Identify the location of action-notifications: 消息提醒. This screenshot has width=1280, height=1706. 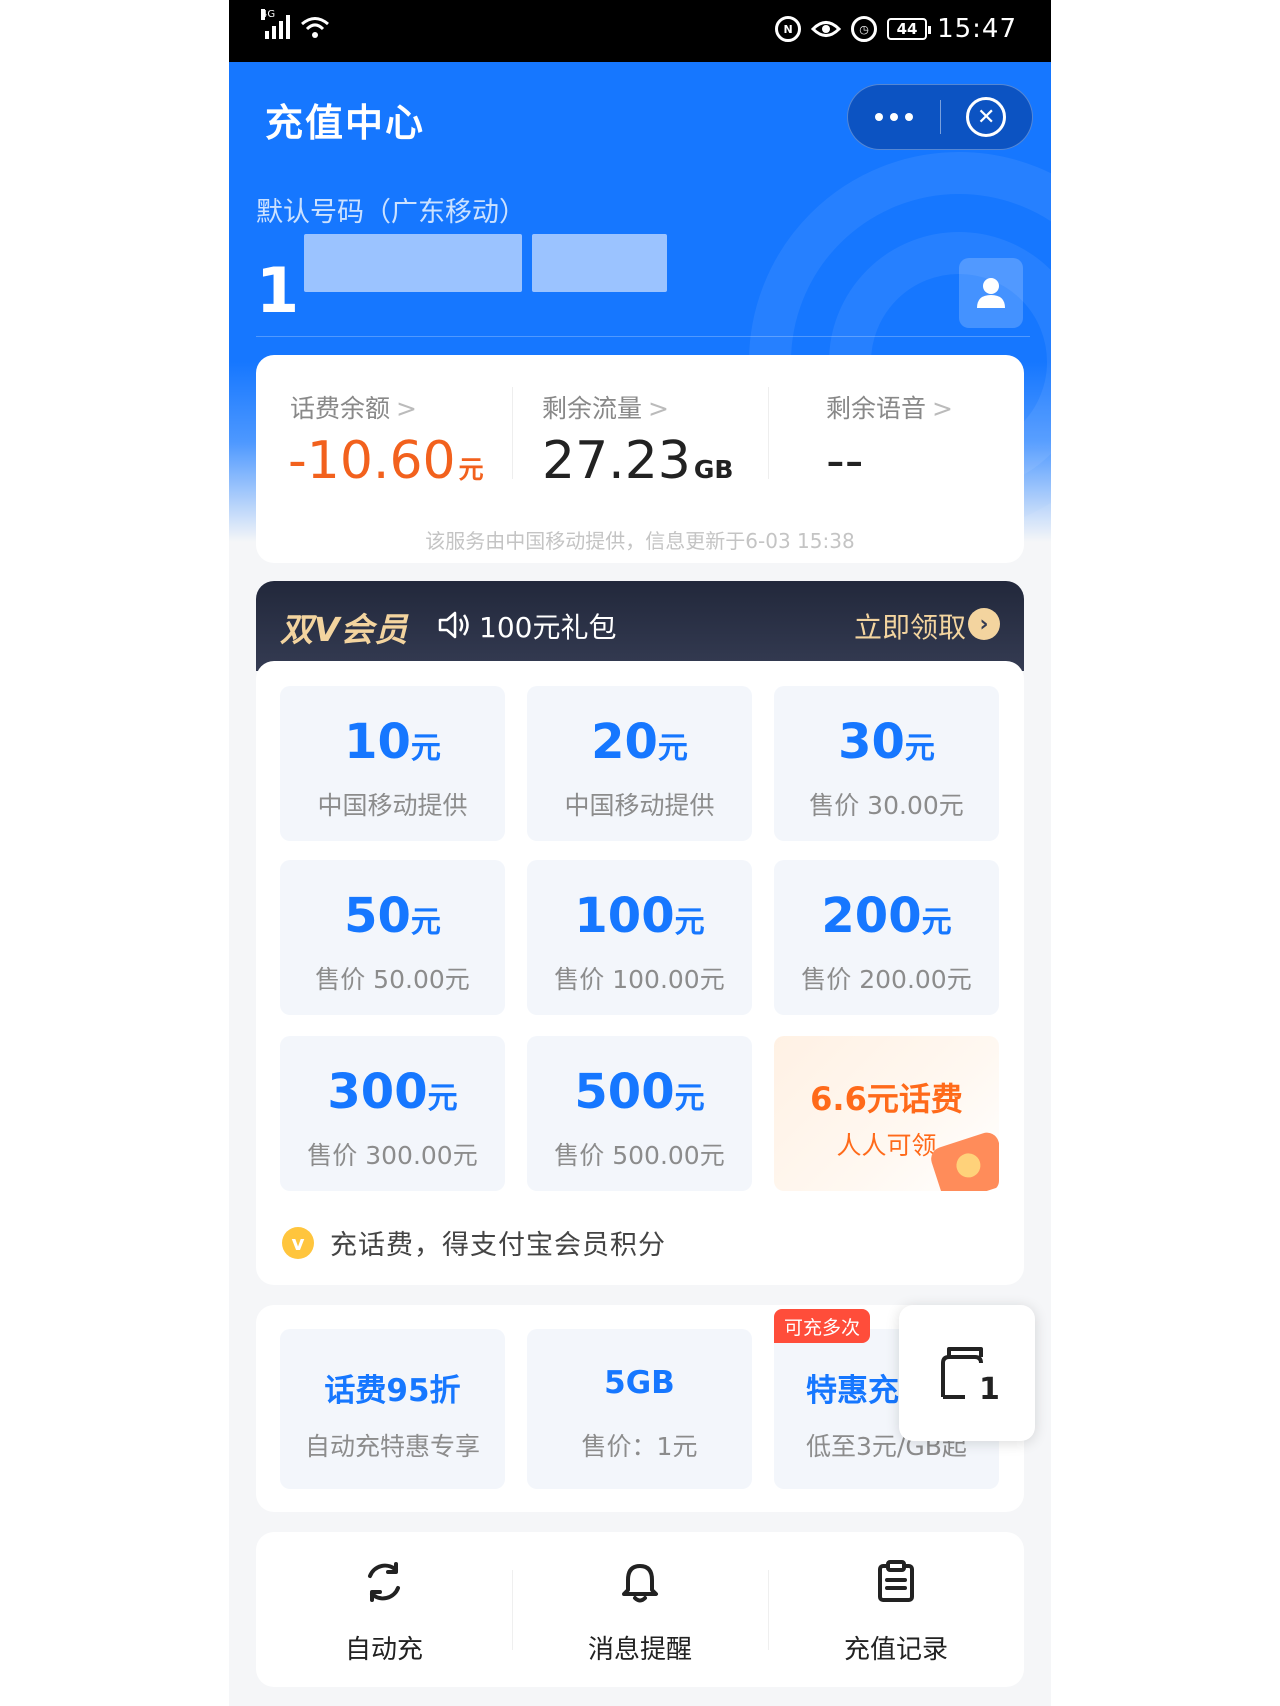
(640, 1609).